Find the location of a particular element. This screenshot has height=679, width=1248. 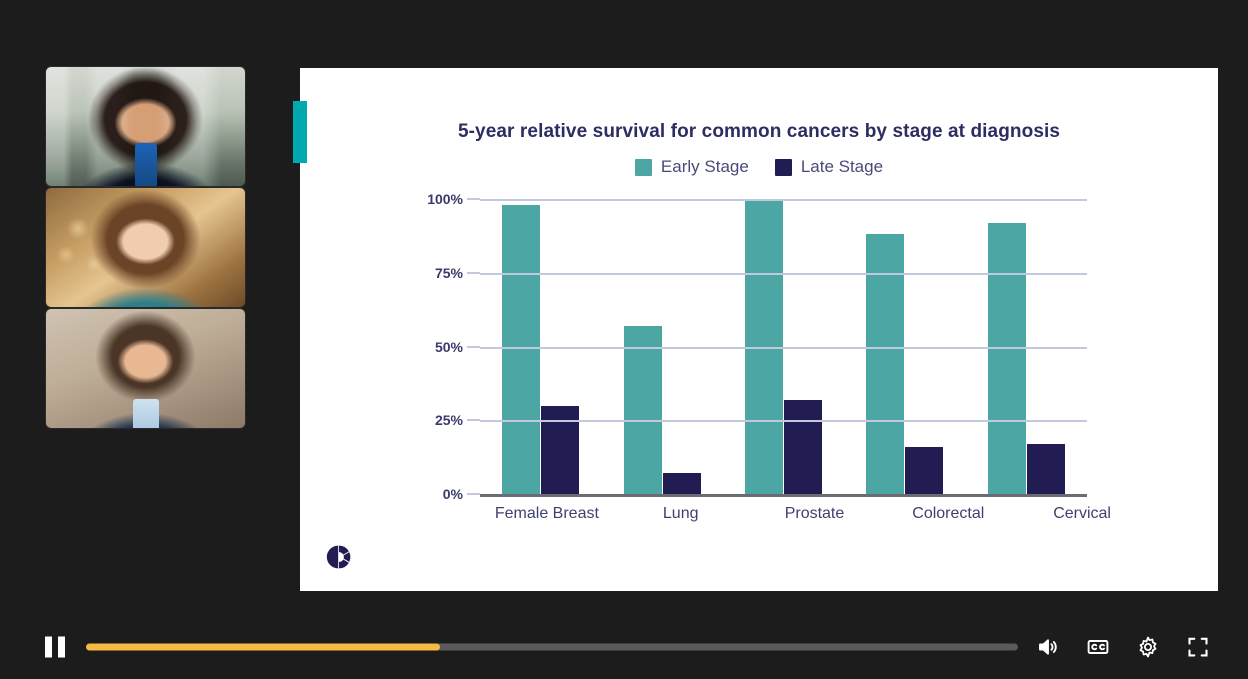

y-axis-tick-label: 25% is located at coordinates (448, 420).